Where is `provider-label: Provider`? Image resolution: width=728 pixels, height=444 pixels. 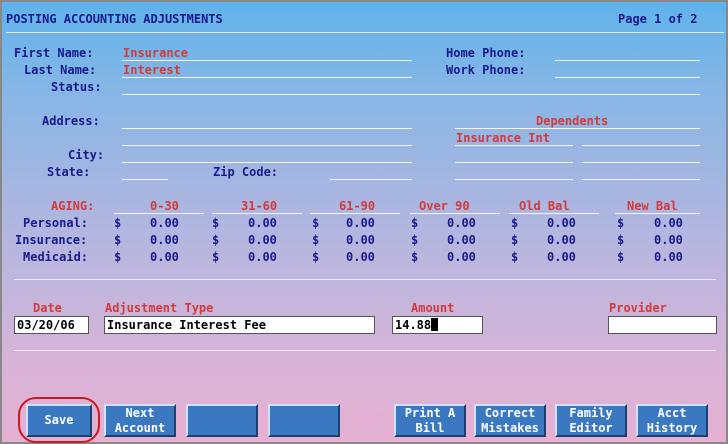
provider-label: Provider is located at coordinates (638, 308).